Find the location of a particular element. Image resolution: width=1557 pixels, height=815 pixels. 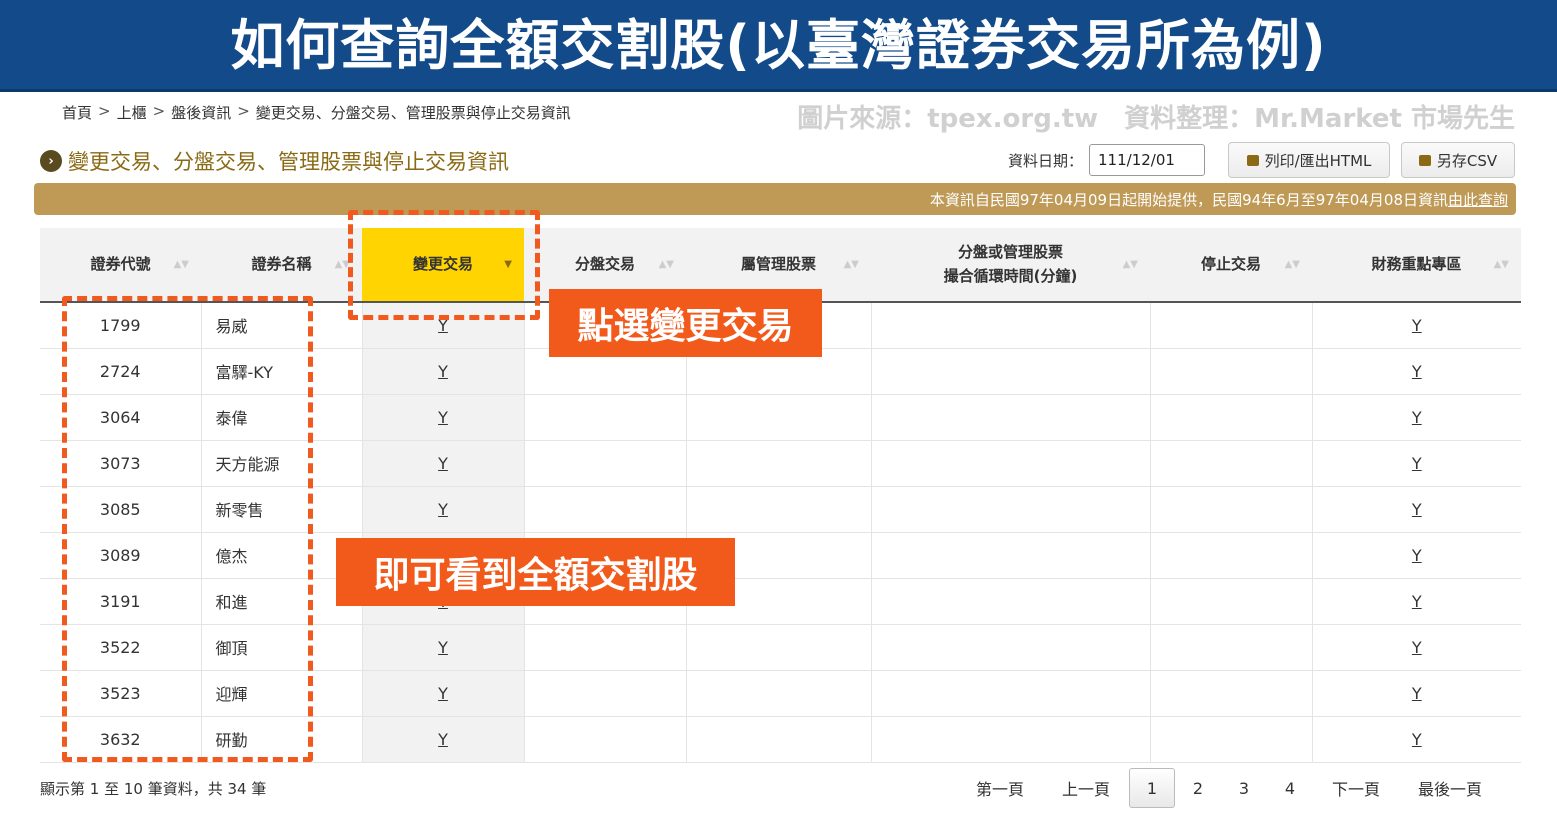

source-note: 圖片來源：tpex.org.tw 資料整理：Mr.Market 市場先生 is located at coordinates (1156, 119).